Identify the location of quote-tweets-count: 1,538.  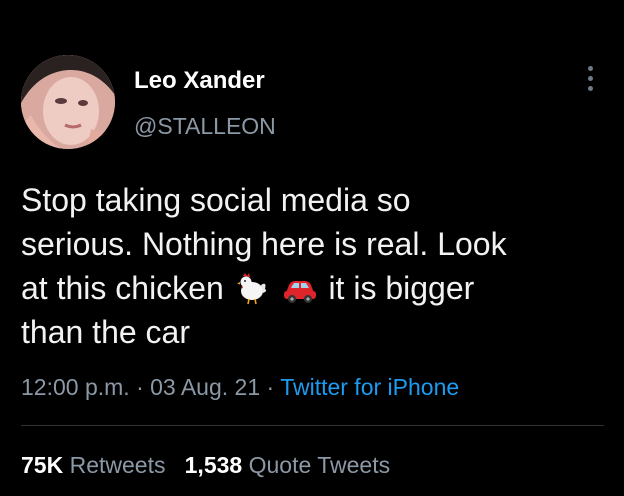
(213, 465).